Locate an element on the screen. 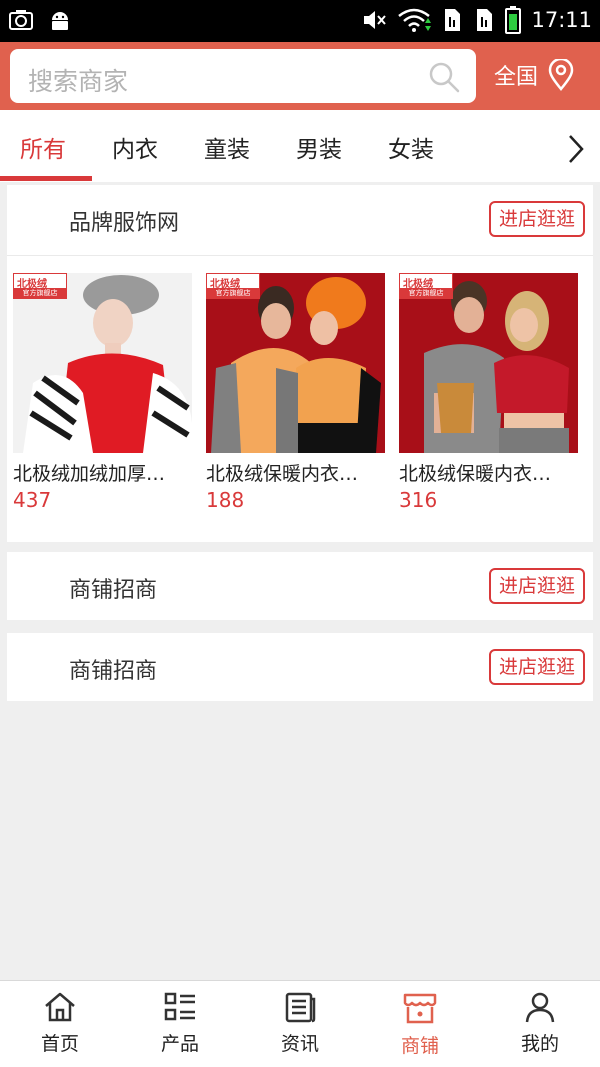  product-item: 北极绒 官方旗舰店 北极绒保暖内衣… 188 is located at coordinates (295, 392).